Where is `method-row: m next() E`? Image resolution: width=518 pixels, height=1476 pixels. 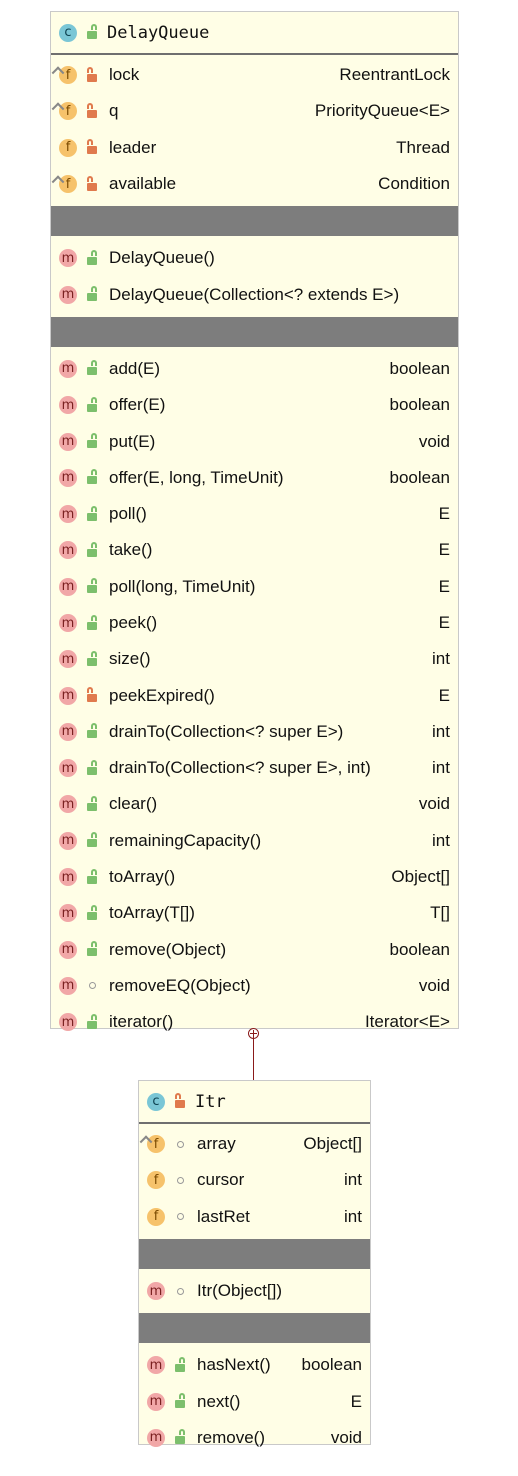 method-row: m next() E is located at coordinates (254, 1401).